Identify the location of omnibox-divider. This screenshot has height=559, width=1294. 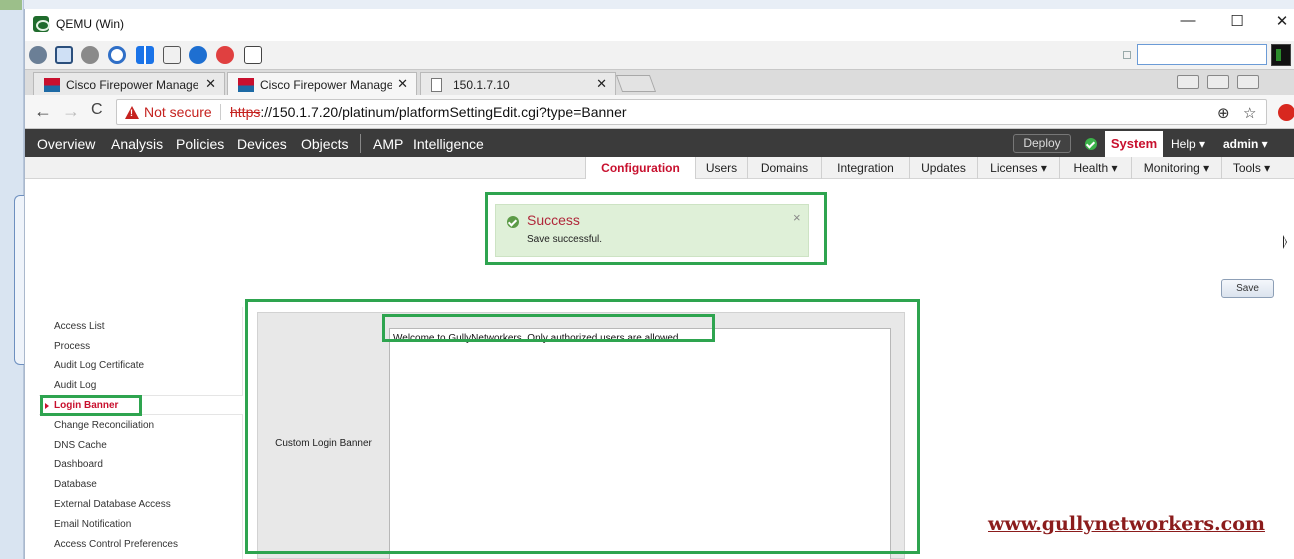
(220, 112).